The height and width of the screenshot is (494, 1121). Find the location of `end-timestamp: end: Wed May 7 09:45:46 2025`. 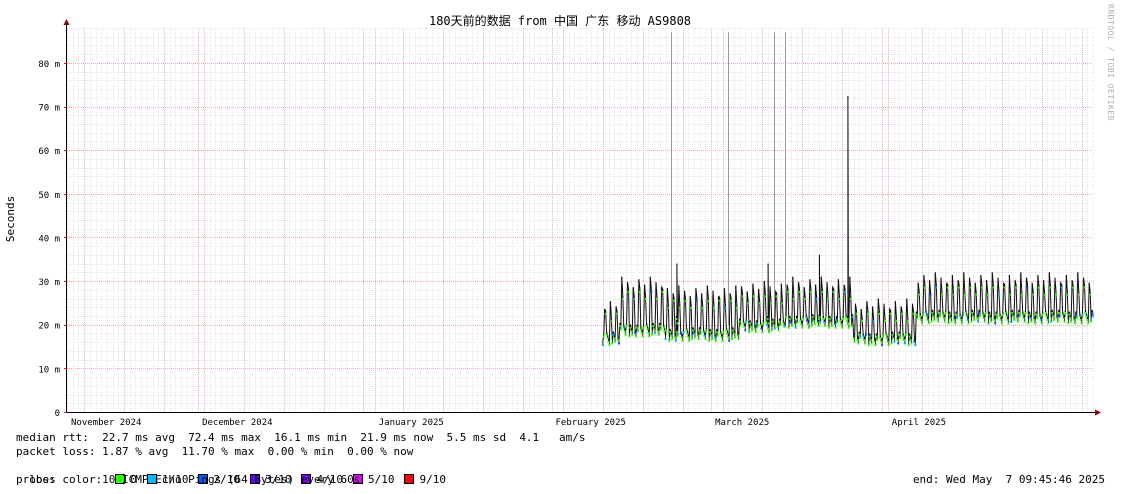

end-timestamp: end: Wed May 7 09:45:46 2025 is located at coordinates (1008, 479).